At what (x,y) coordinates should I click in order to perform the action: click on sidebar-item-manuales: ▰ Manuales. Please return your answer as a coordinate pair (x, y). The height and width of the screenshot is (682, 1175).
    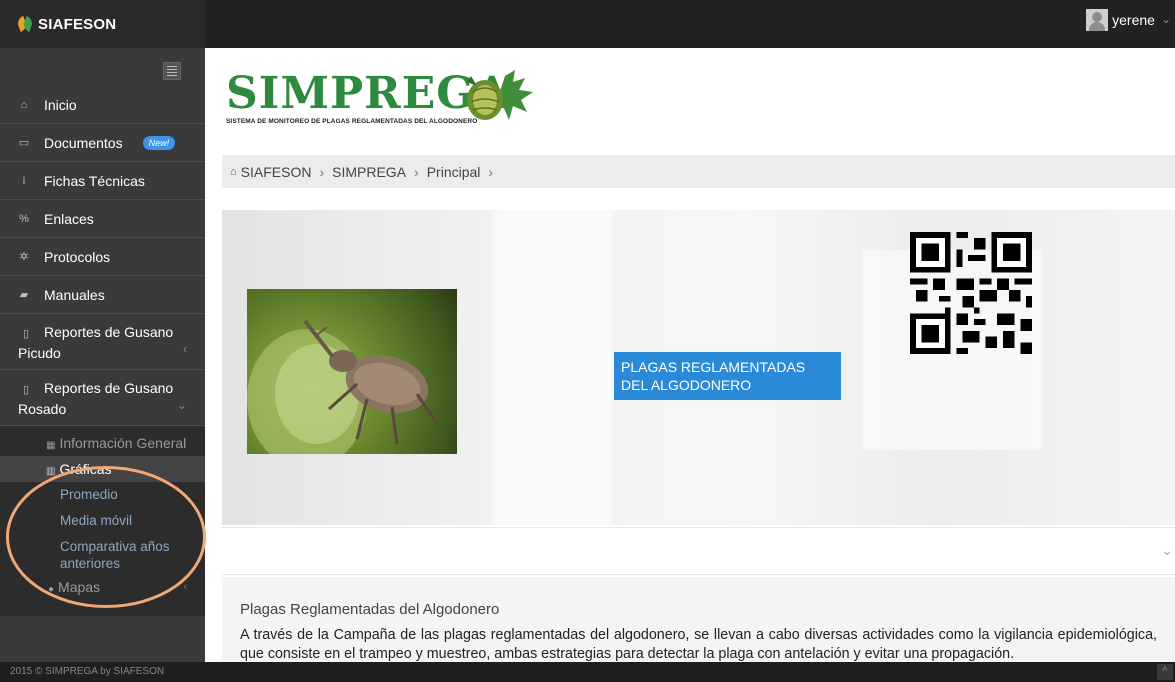
    Looking at the image, I should click on (102, 295).